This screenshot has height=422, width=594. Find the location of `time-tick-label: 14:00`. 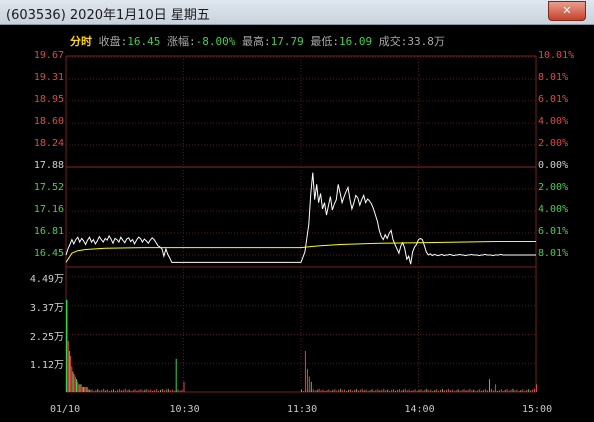

time-tick-label: 14:00 is located at coordinates (419, 409).